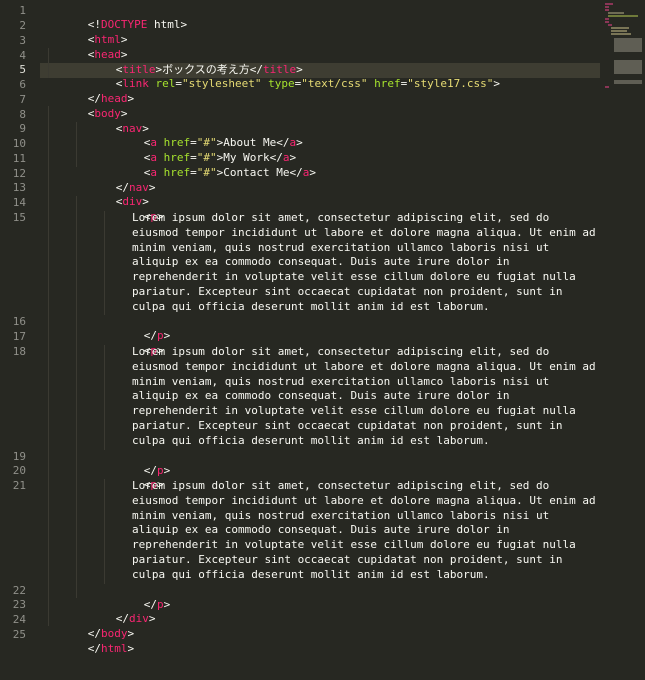  What do you see at coordinates (256, 172) in the screenshot?
I see `link-text: Contact Me` at bounding box center [256, 172].